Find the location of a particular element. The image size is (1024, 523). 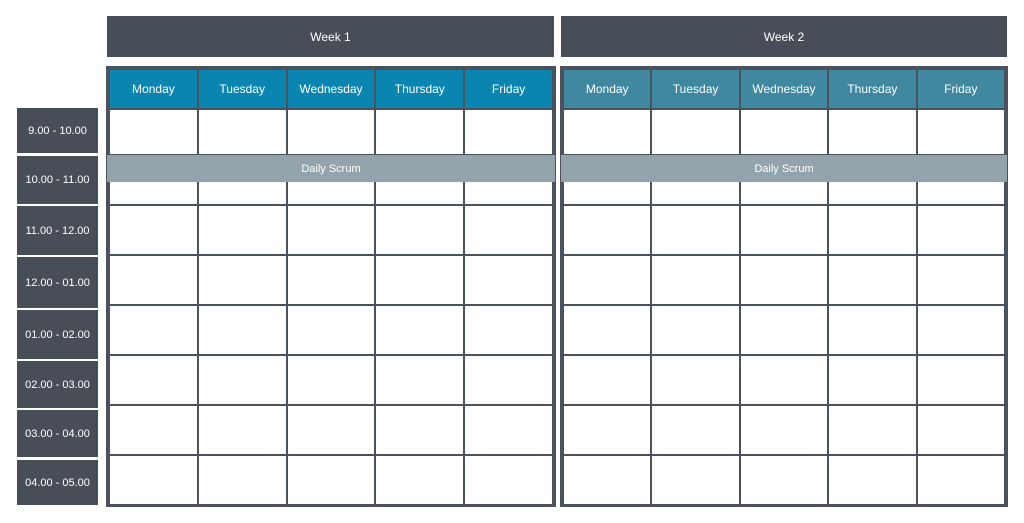

time-slot-label: 9.00 - 10.00 is located at coordinates (57, 130).